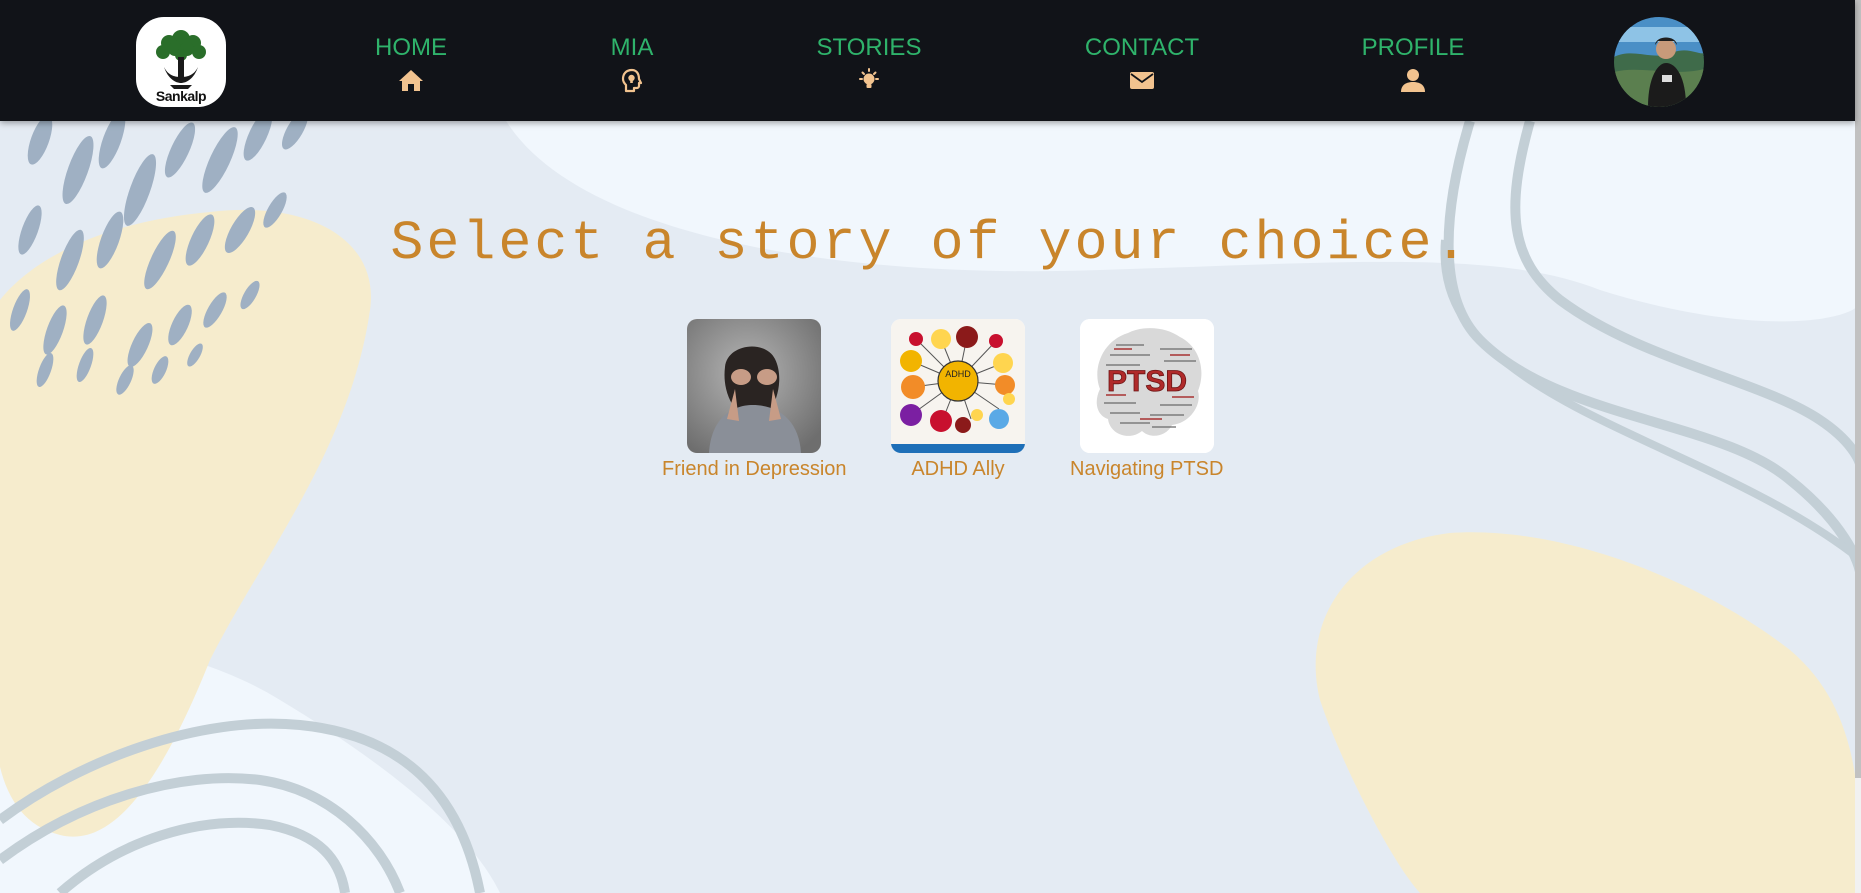 The width and height of the screenshot is (1861, 893). I want to click on scrollbar-thumb, so click(1858, 389).